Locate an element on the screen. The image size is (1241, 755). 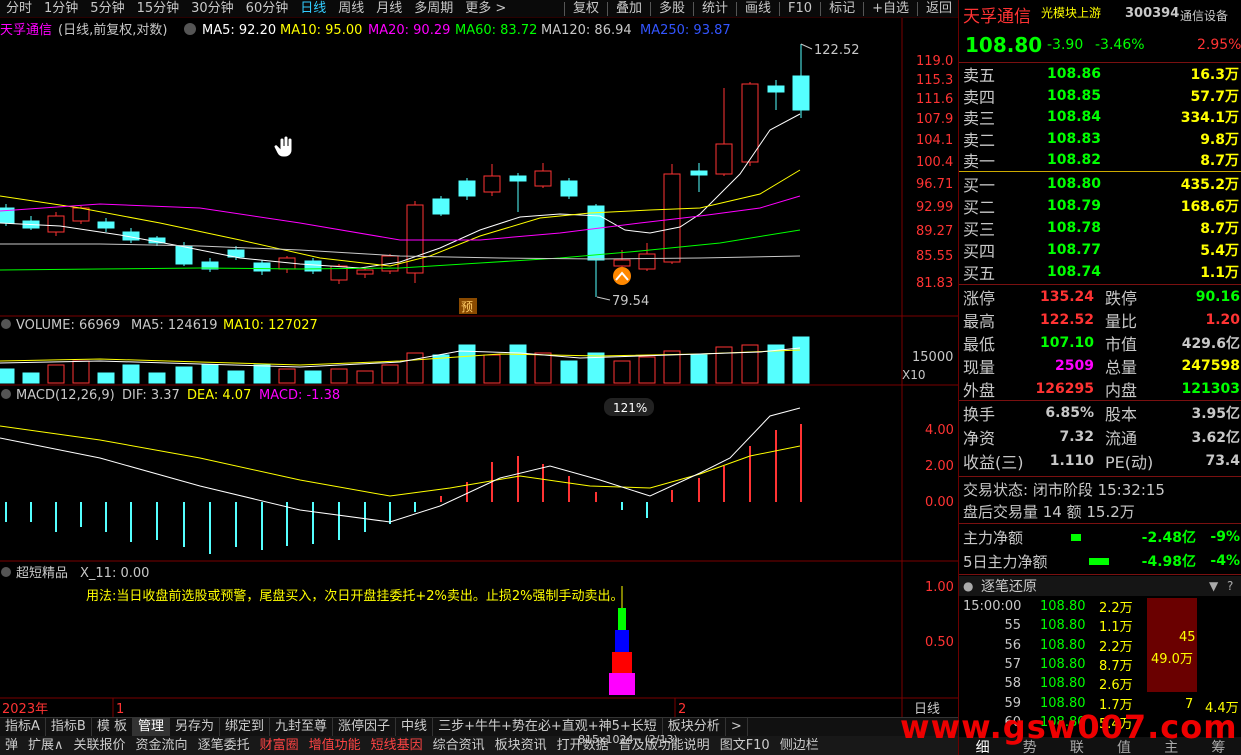
sell-volume: 9.8万 is located at coordinates (1219, 139).